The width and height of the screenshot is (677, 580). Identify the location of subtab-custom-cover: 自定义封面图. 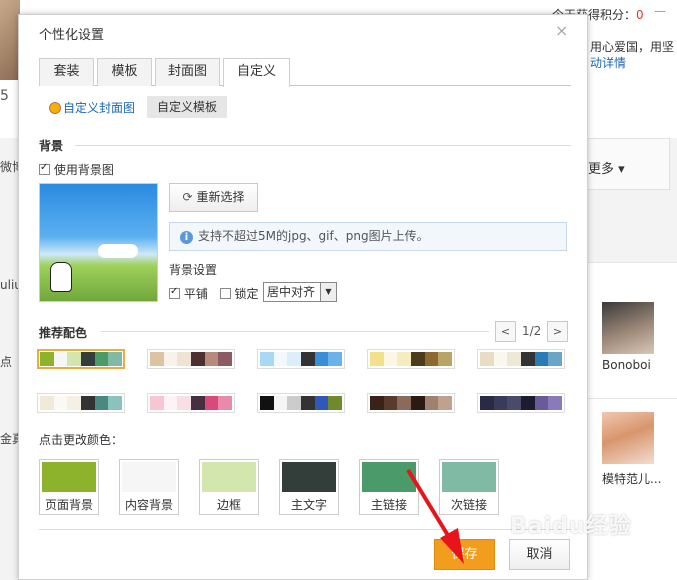
(92, 107).